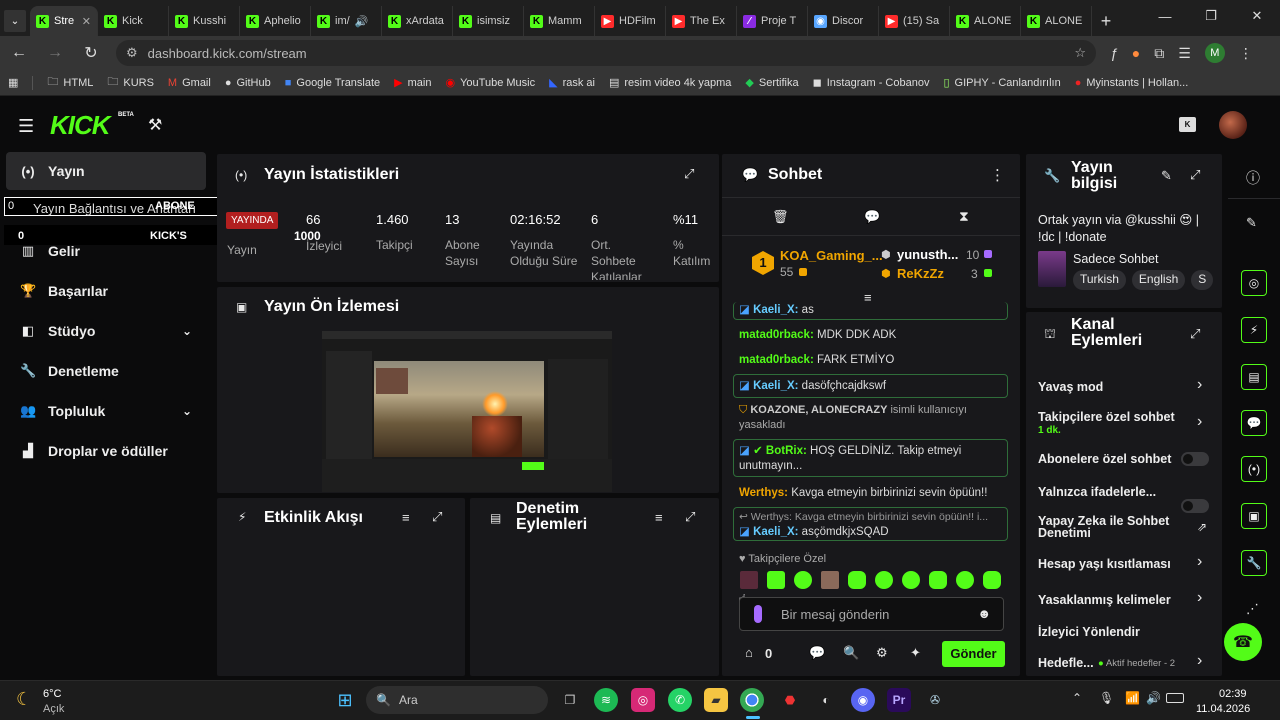 Image resolution: width=1280 pixels, height=720 pixels. Describe the element at coordinates (1153, 698) in the screenshot. I see `volume-icon: 🔊` at that location.